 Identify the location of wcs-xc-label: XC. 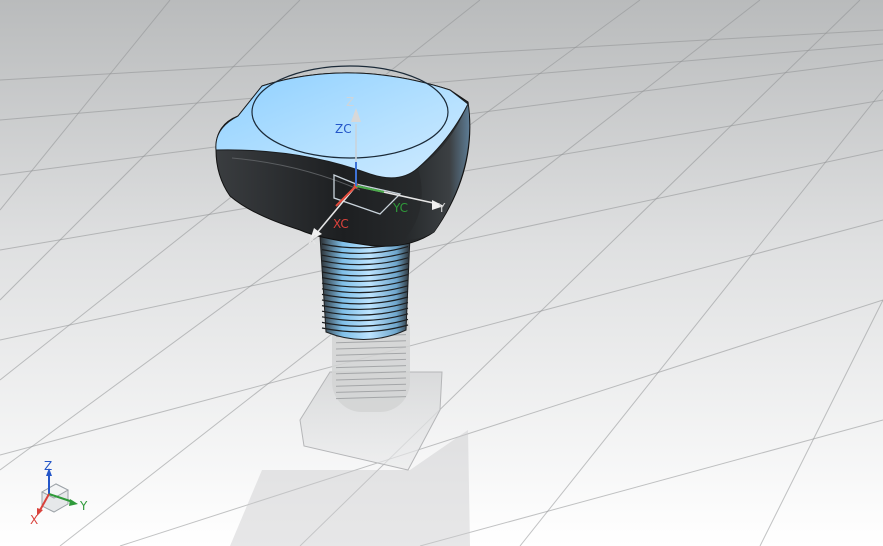
(341, 224).